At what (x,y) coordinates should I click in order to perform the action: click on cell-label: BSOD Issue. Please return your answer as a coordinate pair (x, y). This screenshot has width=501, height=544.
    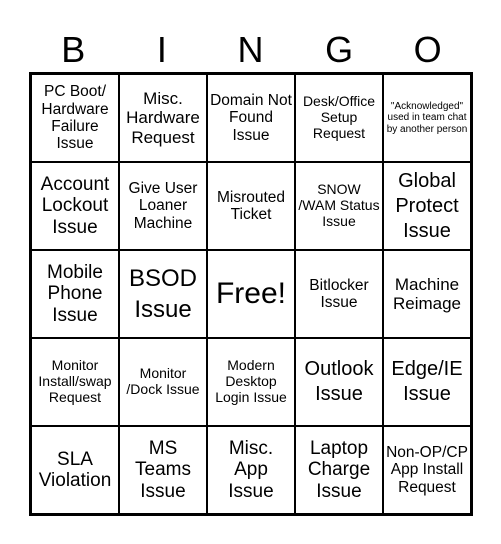
    Looking at the image, I should click on (162, 293).